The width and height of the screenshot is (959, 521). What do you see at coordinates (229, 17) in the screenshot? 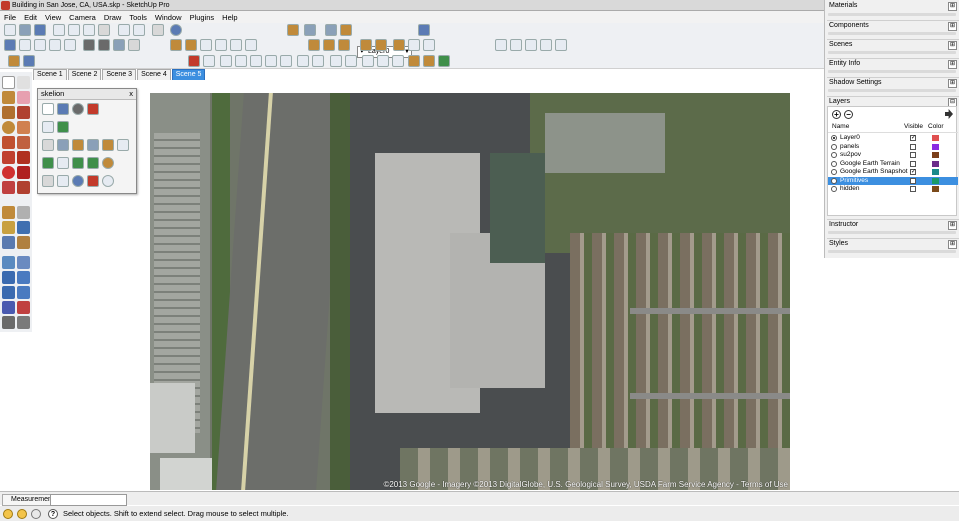
I see `menu-help: Help` at bounding box center [229, 17].